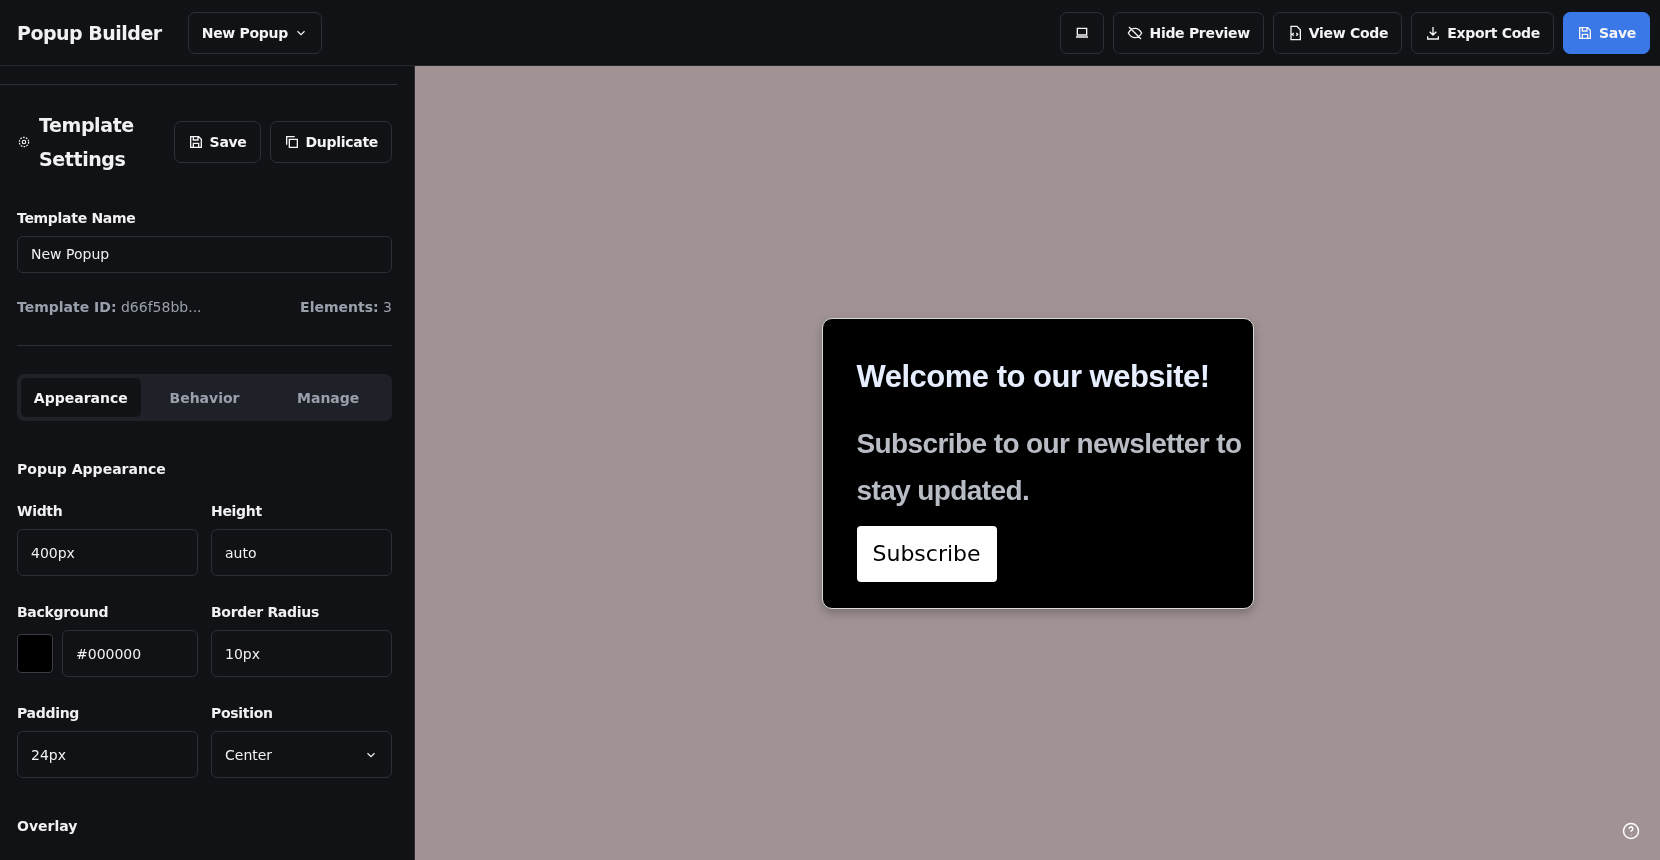 The width and height of the screenshot is (1660, 860). Describe the element at coordinates (81, 397) in the screenshot. I see `tab: Appearance` at that location.